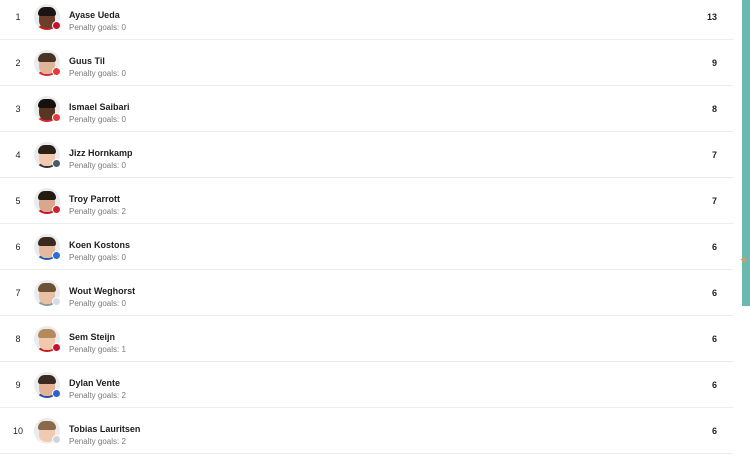 The width and height of the screenshot is (750, 460). Describe the element at coordinates (366, 20) in the screenshot. I see `player-row: 1 Ayase Ueda Penalty goals: 0 13` at that location.